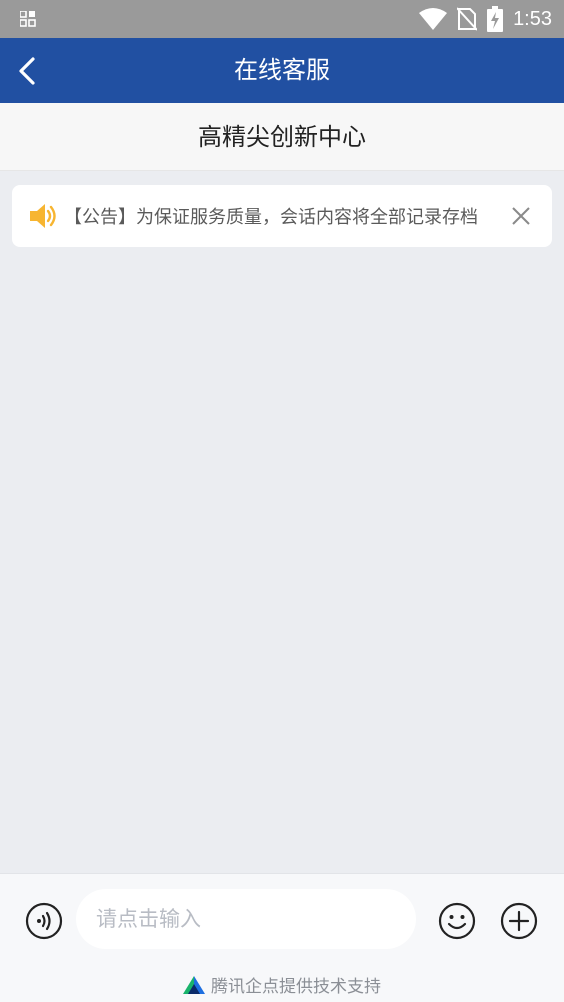 The height and width of the screenshot is (1002, 564). I want to click on plus-icon, so click(519, 921).